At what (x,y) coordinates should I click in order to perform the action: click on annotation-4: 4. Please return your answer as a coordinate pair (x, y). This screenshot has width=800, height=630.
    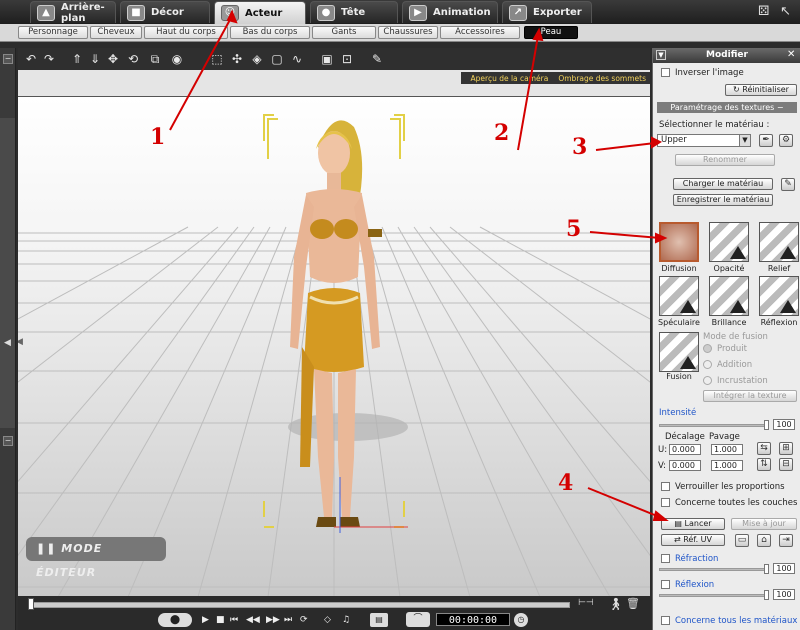
    Looking at the image, I should click on (566, 483).